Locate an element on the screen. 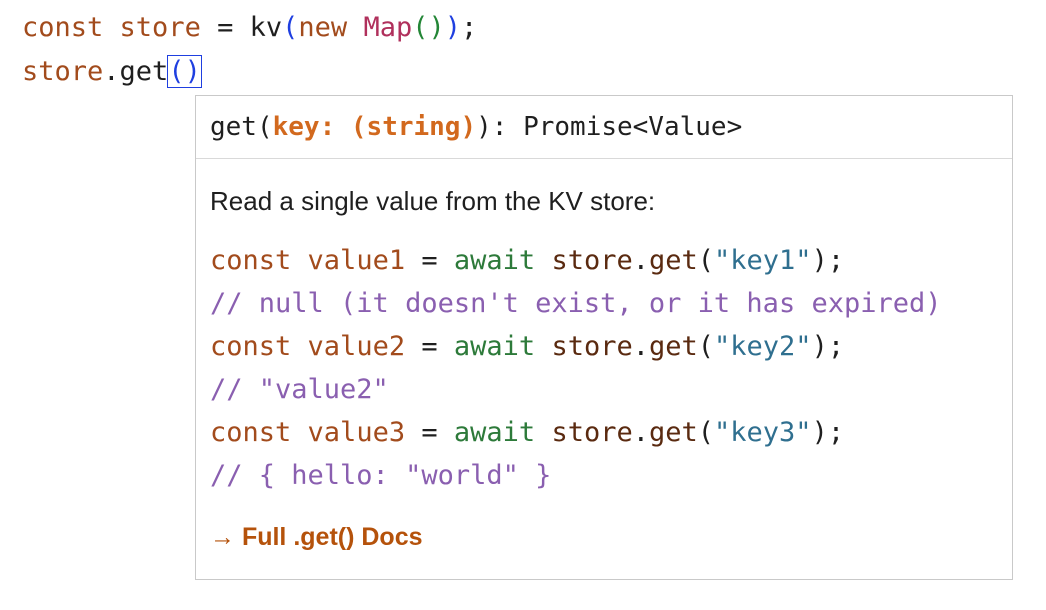 This screenshot has height=610, width=1046. example-string: "key1" is located at coordinates (763, 260).